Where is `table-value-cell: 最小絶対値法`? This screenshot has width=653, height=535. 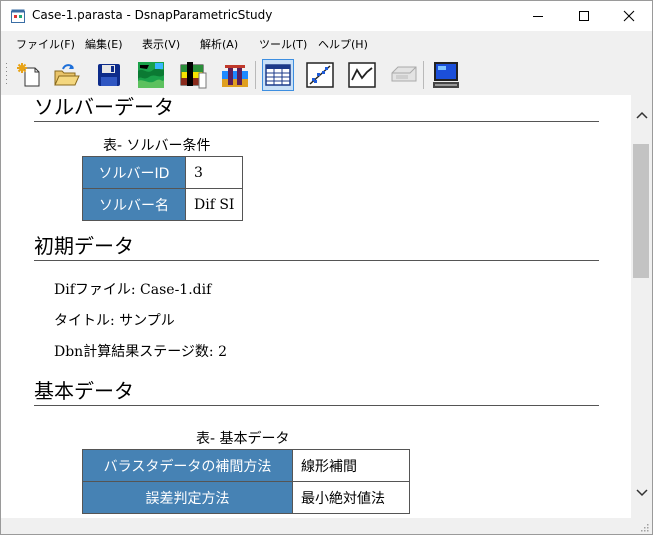 table-value-cell: 最小絶対値法 is located at coordinates (351, 497).